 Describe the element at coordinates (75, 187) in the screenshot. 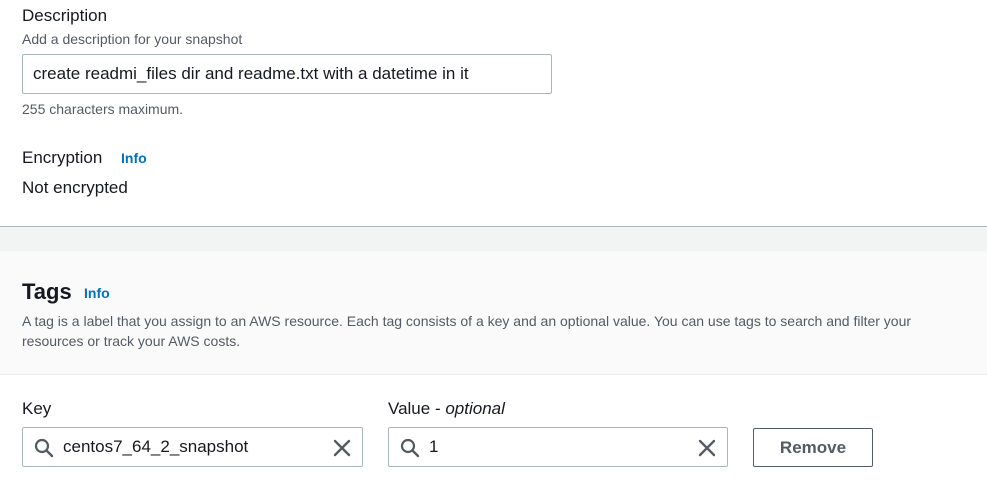

I see `encryption-value: Not encrypted` at that location.